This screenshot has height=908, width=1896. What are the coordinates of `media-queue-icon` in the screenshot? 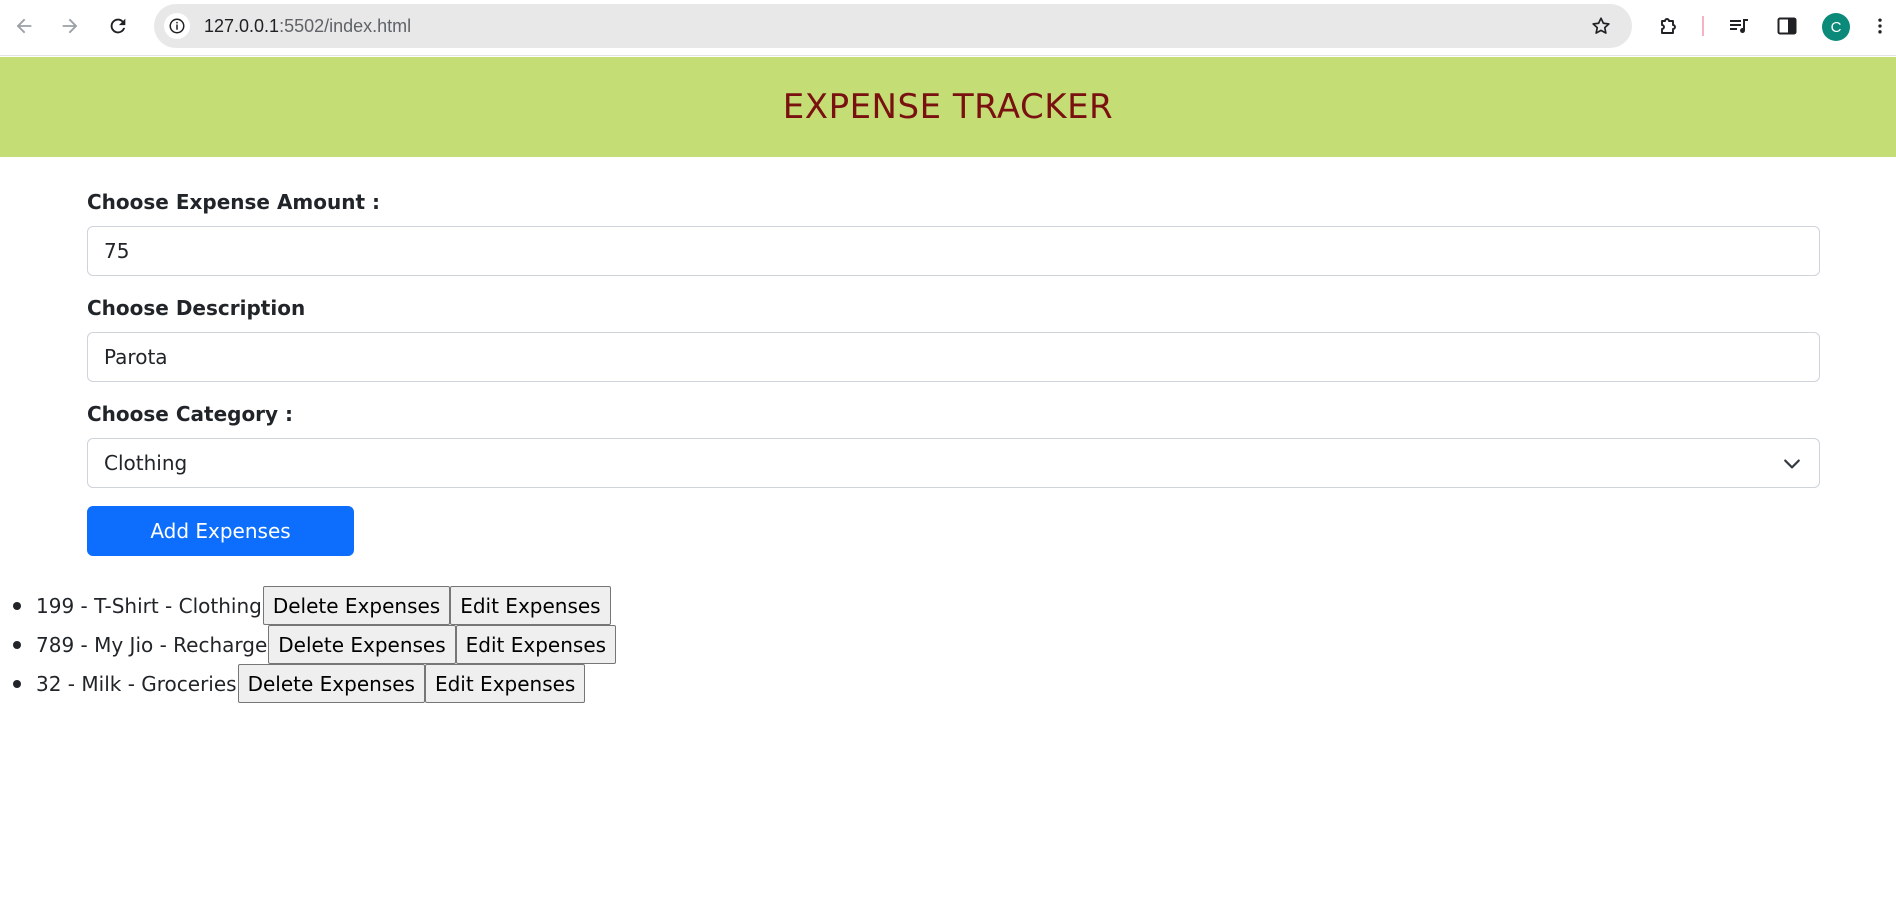 It's located at (1739, 26).